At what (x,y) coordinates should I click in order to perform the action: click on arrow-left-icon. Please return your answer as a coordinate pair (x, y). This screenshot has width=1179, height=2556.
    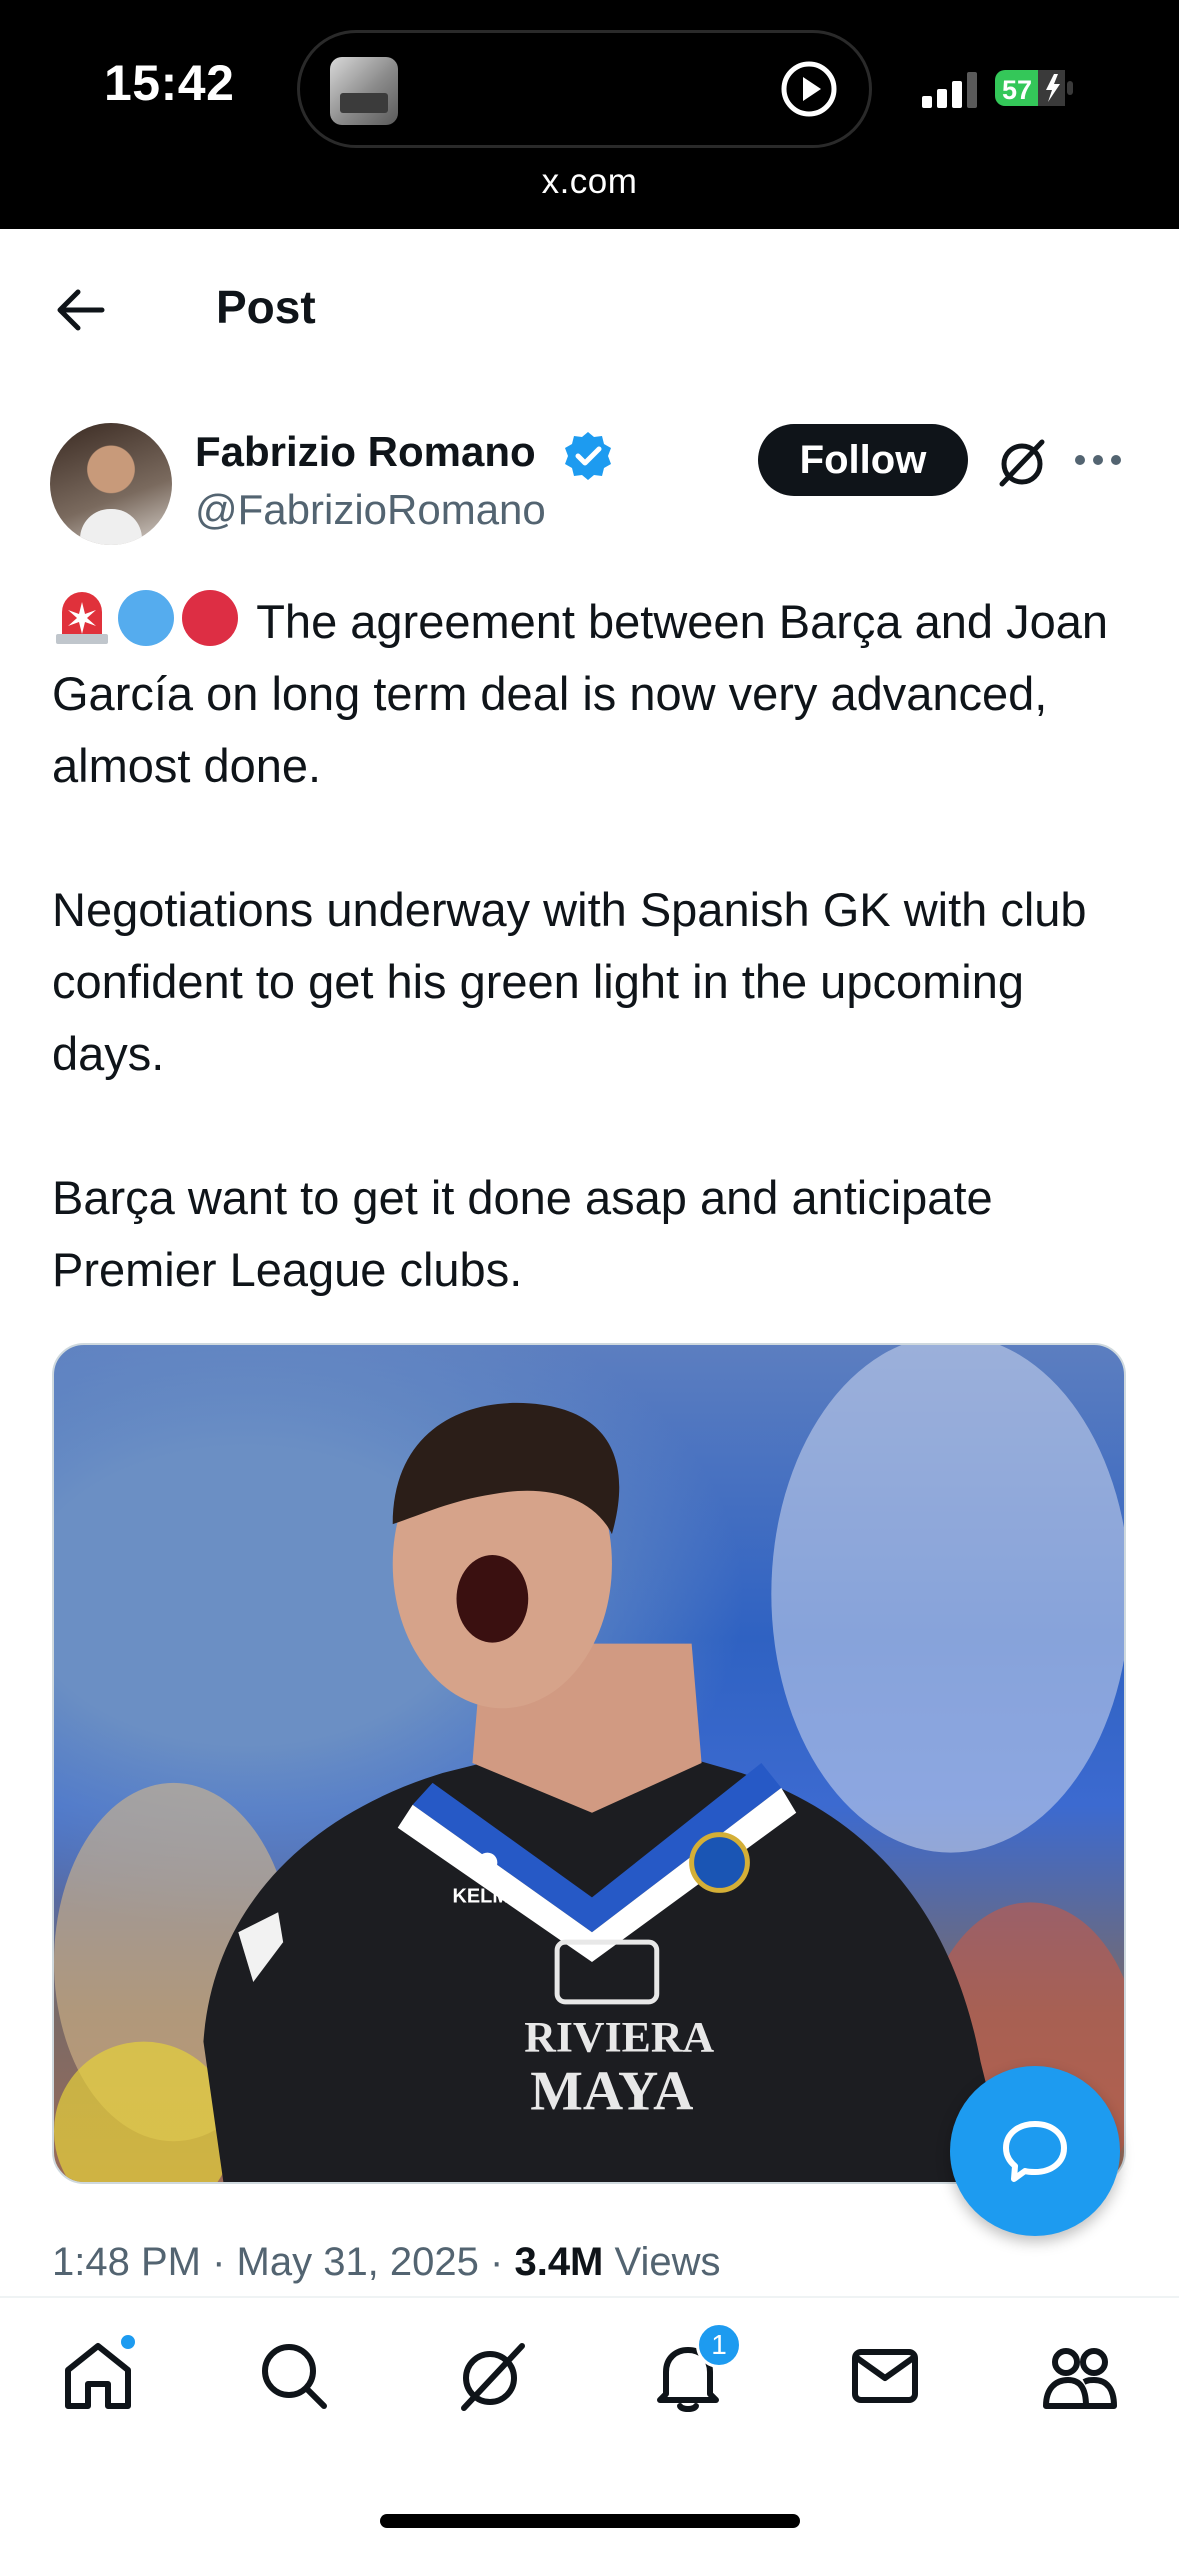
    Looking at the image, I should click on (80, 310).